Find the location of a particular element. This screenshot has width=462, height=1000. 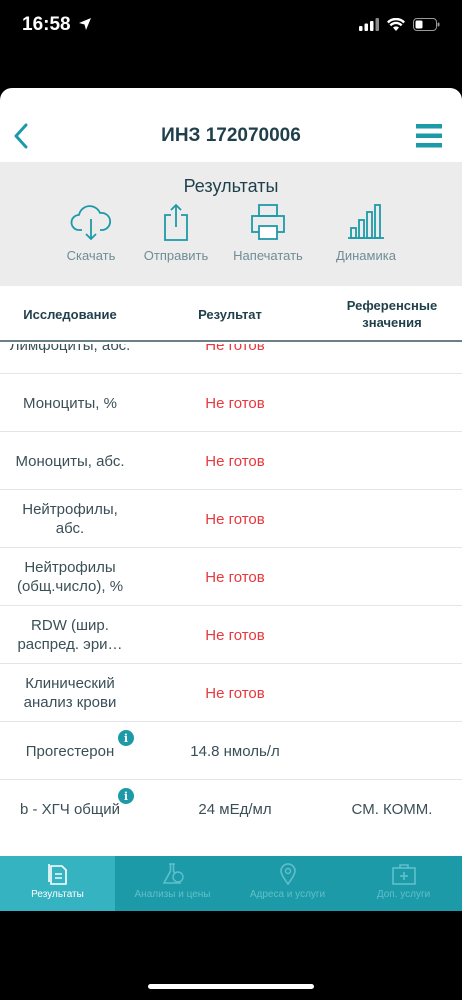

results-title: Результаты is located at coordinates (231, 186).